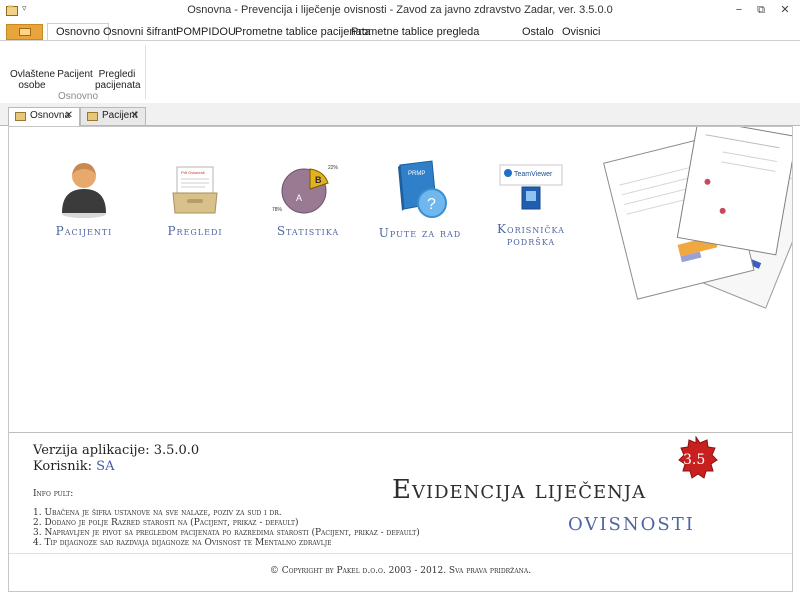 This screenshot has height=600, width=800. Describe the element at coordinates (145, 72) in the screenshot. I see `group-separator` at that location.